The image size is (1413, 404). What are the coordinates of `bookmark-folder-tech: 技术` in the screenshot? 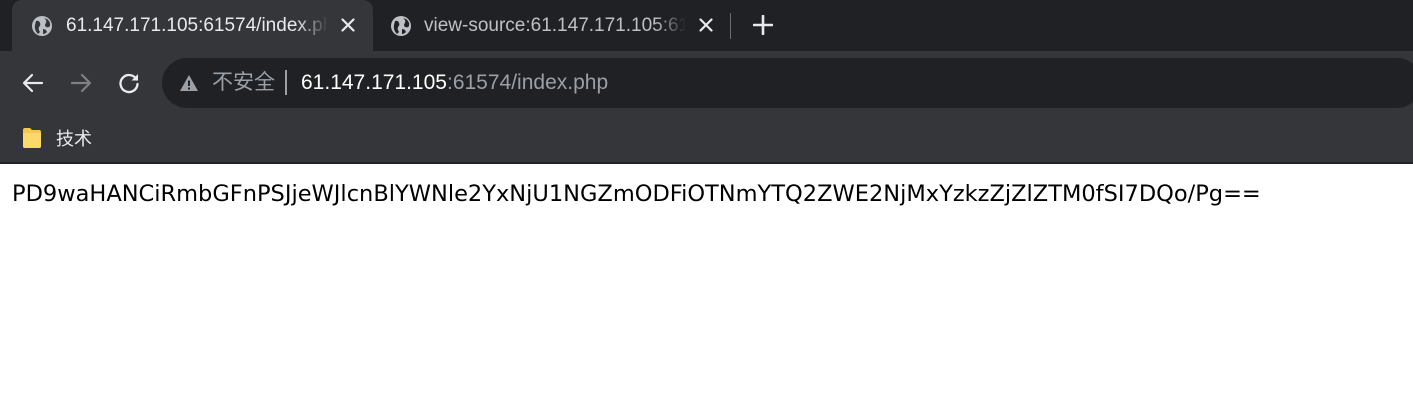 It's located at (57, 138).